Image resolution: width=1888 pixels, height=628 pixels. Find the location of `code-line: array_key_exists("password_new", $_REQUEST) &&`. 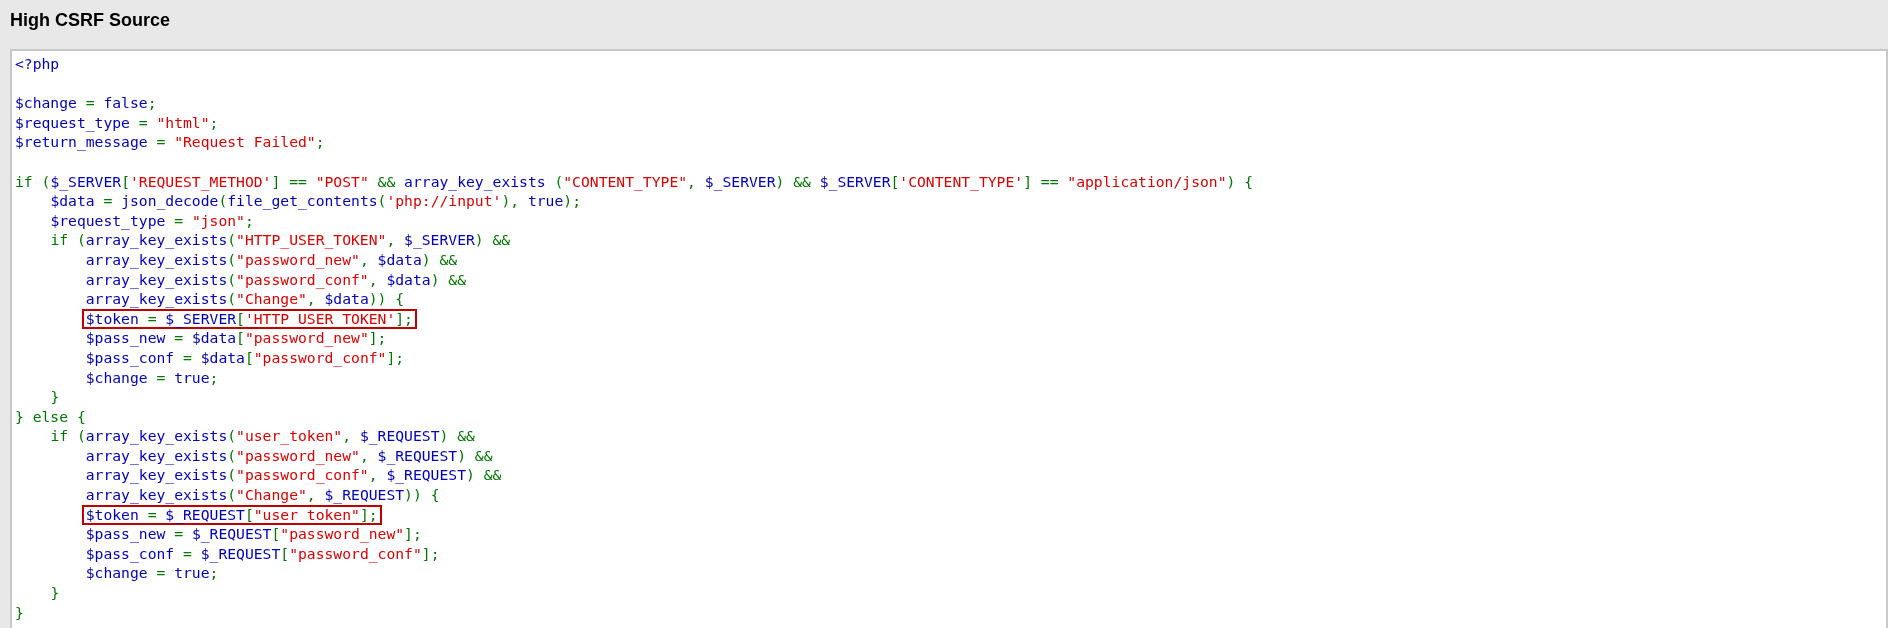

code-line: array_key_exists("password_new", $_REQUEST) && is located at coordinates (289, 455).